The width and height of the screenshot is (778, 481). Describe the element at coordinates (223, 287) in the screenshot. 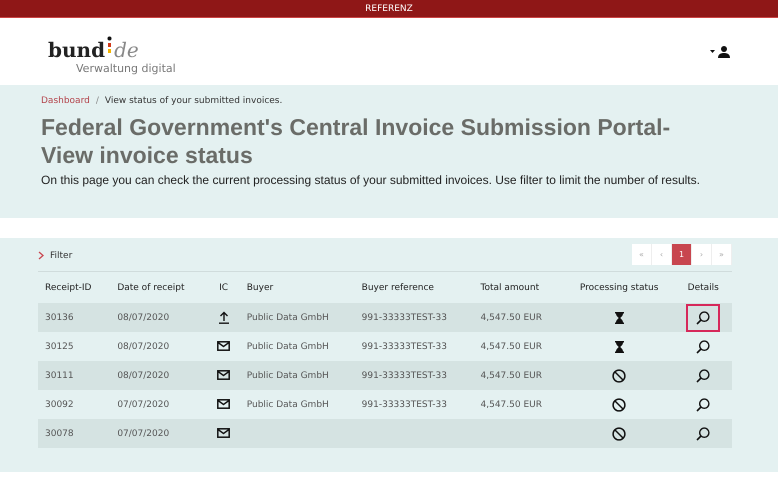

I see `column-header: IC` at that location.